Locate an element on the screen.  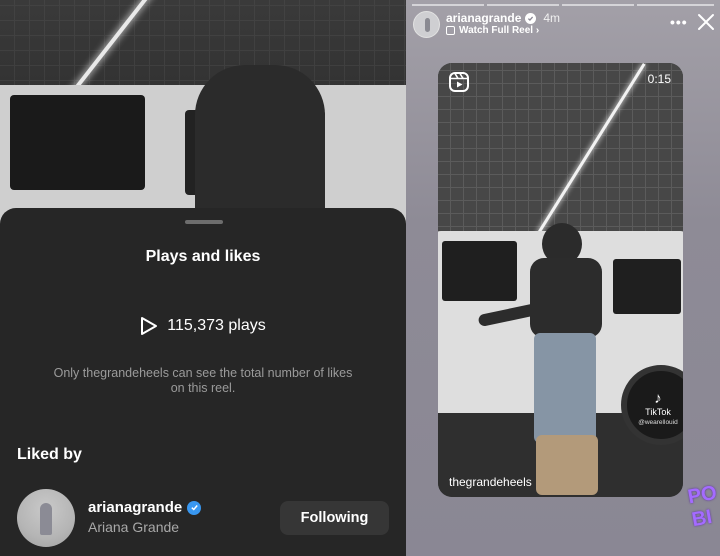
more-icon: ••• is located at coordinates (679, 22).